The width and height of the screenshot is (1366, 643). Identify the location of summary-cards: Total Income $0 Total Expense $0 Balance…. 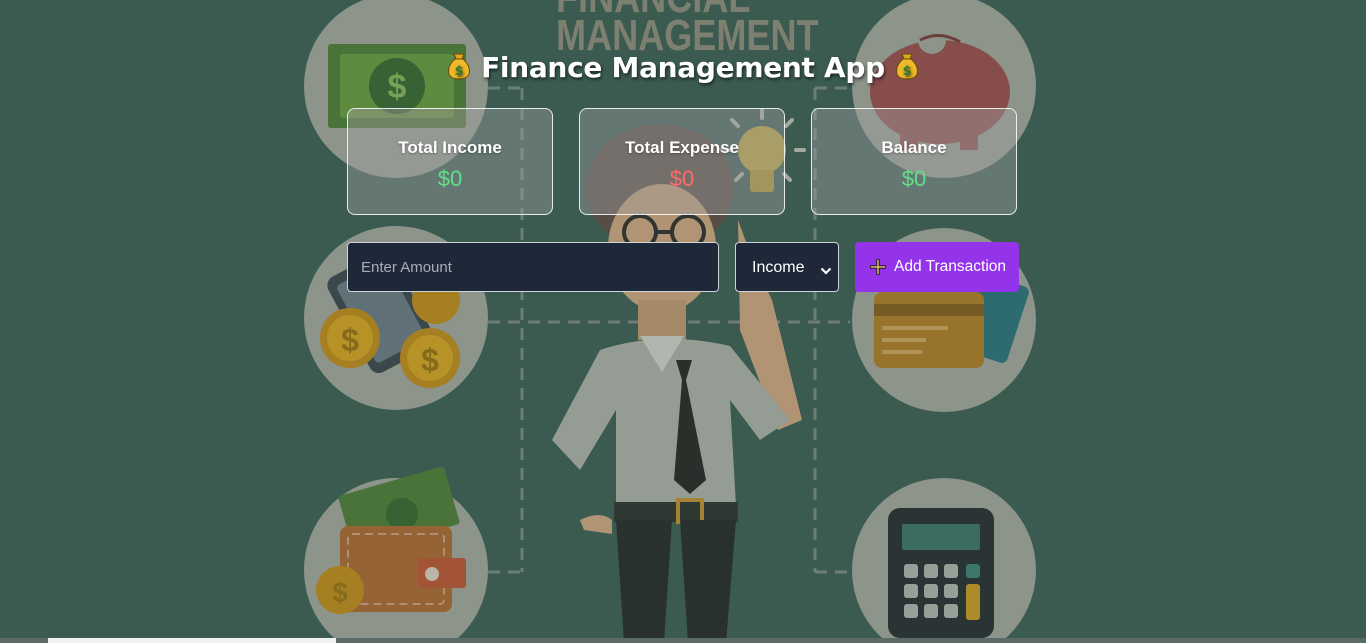
(683, 162).